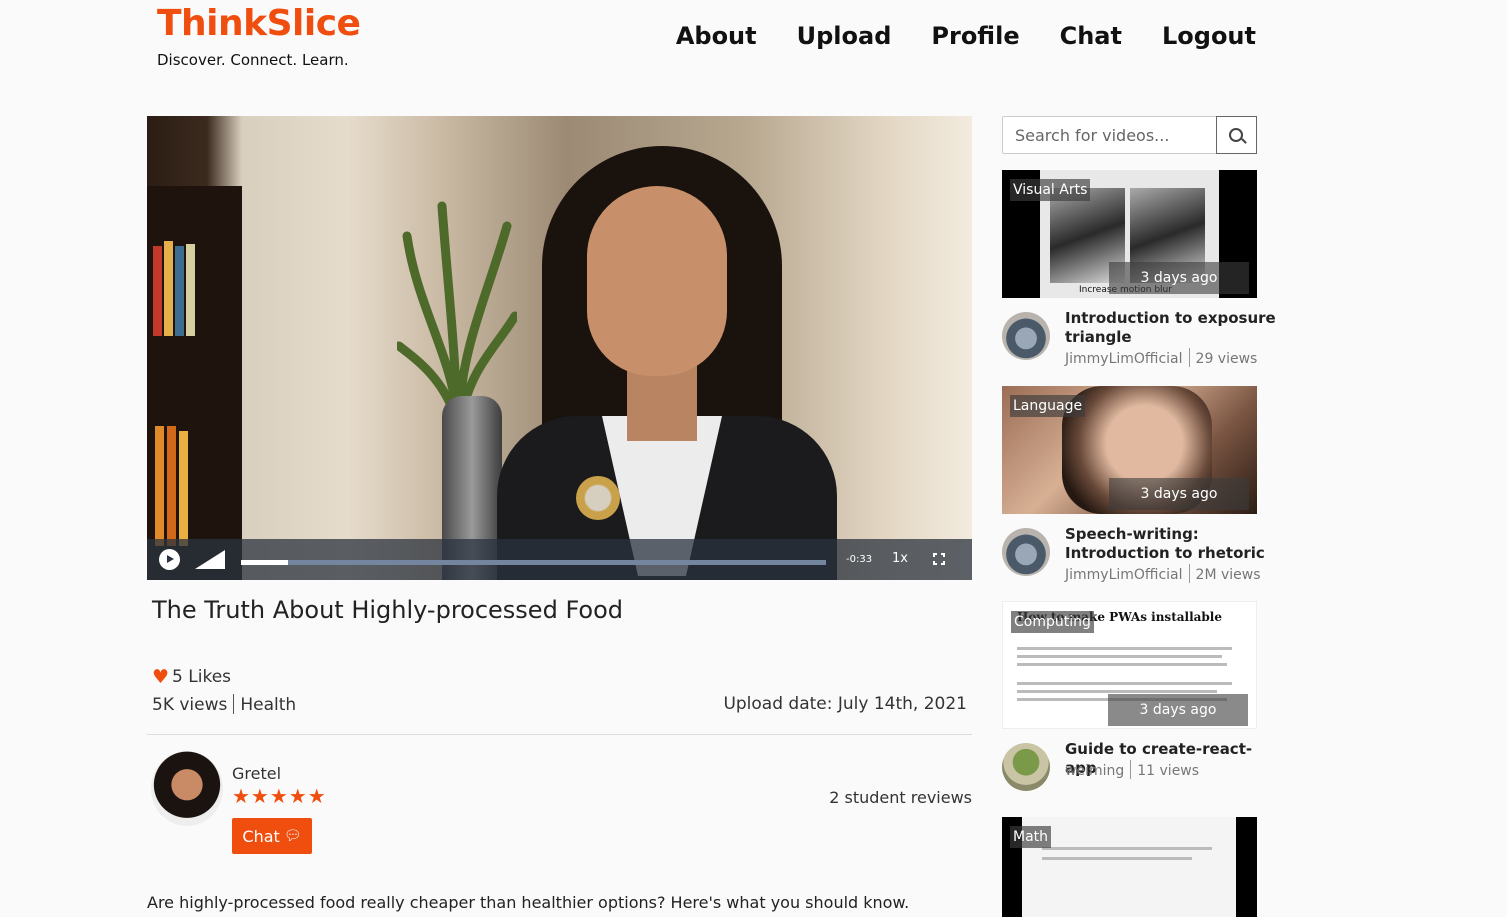 This screenshot has width=1507, height=917. Describe the element at coordinates (1172, 328) in the screenshot. I see `video-card-title: Introduction to exposure triangle` at that location.